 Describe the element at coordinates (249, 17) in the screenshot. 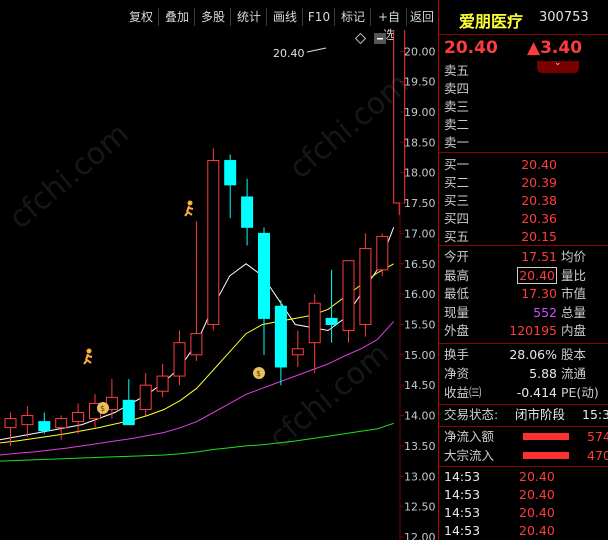

I see `statistics-button: 统计` at that location.